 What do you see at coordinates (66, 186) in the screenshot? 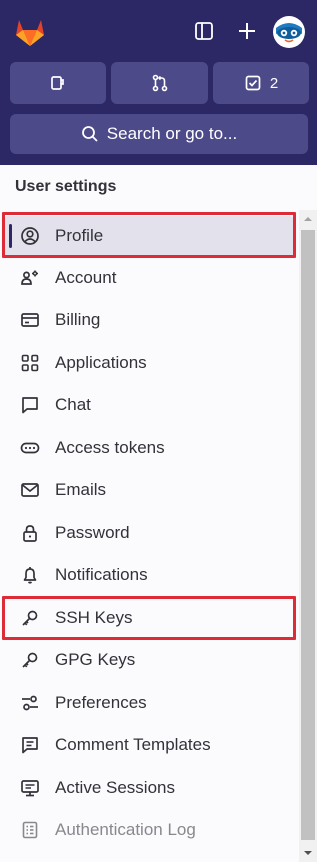
I see `sidebar-title: User settings` at bounding box center [66, 186].